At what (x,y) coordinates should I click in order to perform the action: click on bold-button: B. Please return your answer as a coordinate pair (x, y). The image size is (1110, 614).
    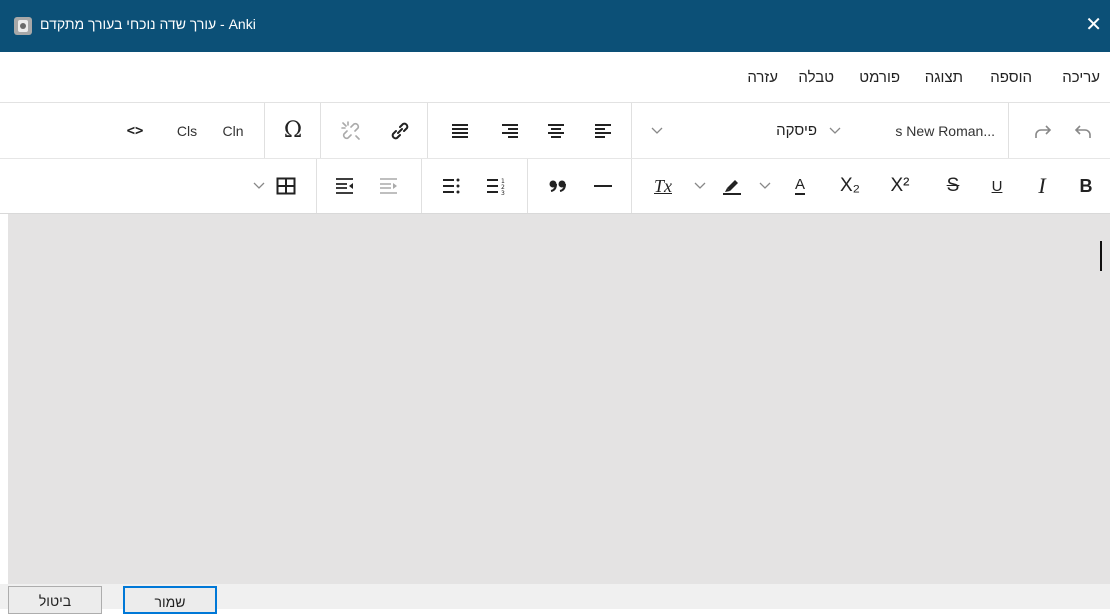
    Looking at the image, I should click on (1086, 186).